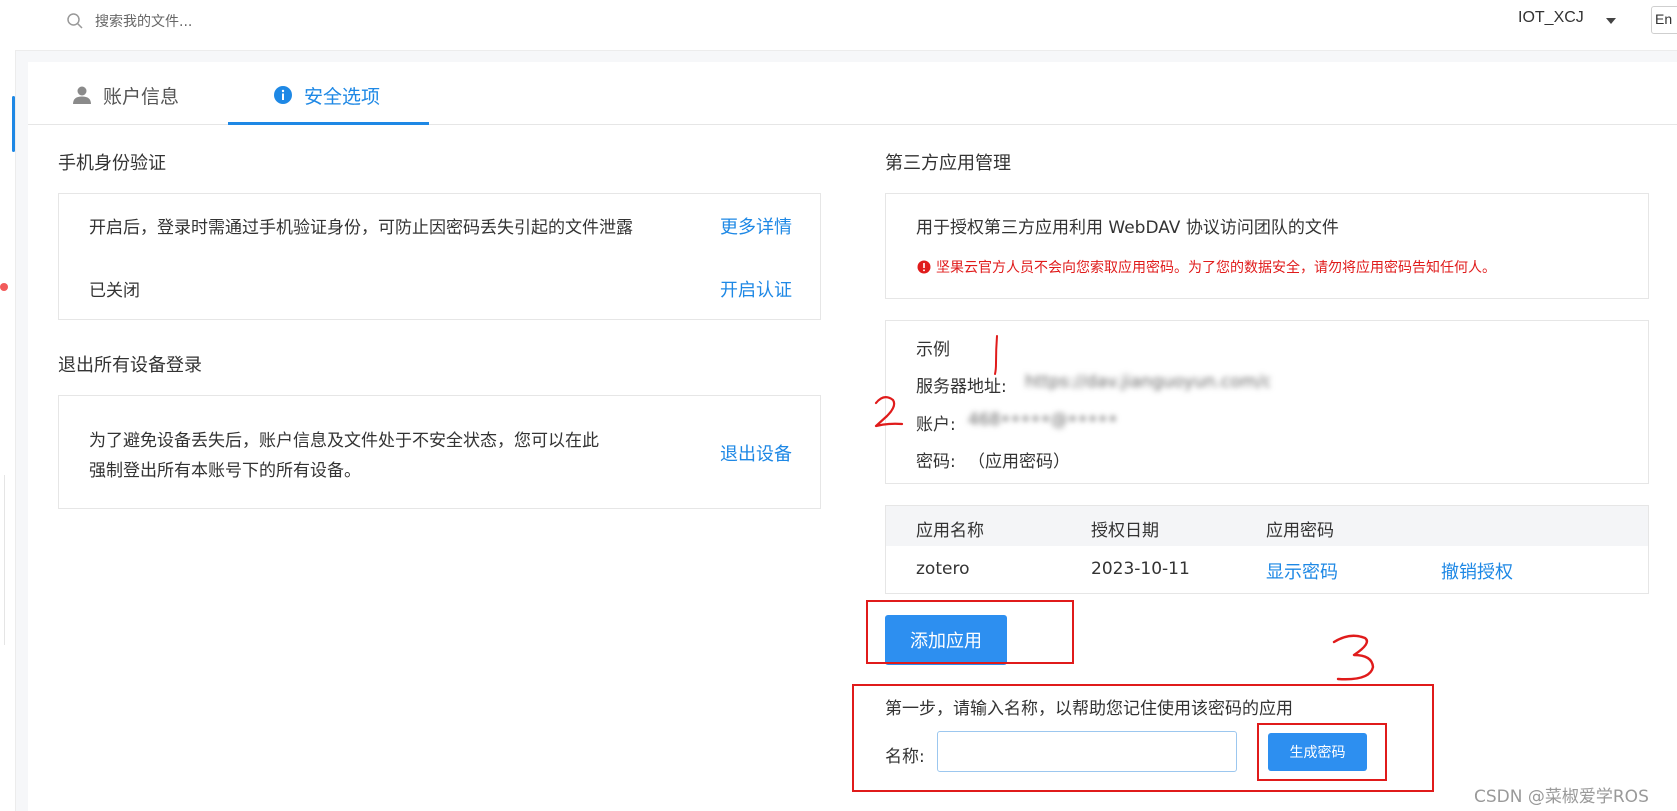 This screenshot has width=1677, height=811. What do you see at coordinates (1302, 571) in the screenshot?
I see `show-password-link: 显示密码` at bounding box center [1302, 571].